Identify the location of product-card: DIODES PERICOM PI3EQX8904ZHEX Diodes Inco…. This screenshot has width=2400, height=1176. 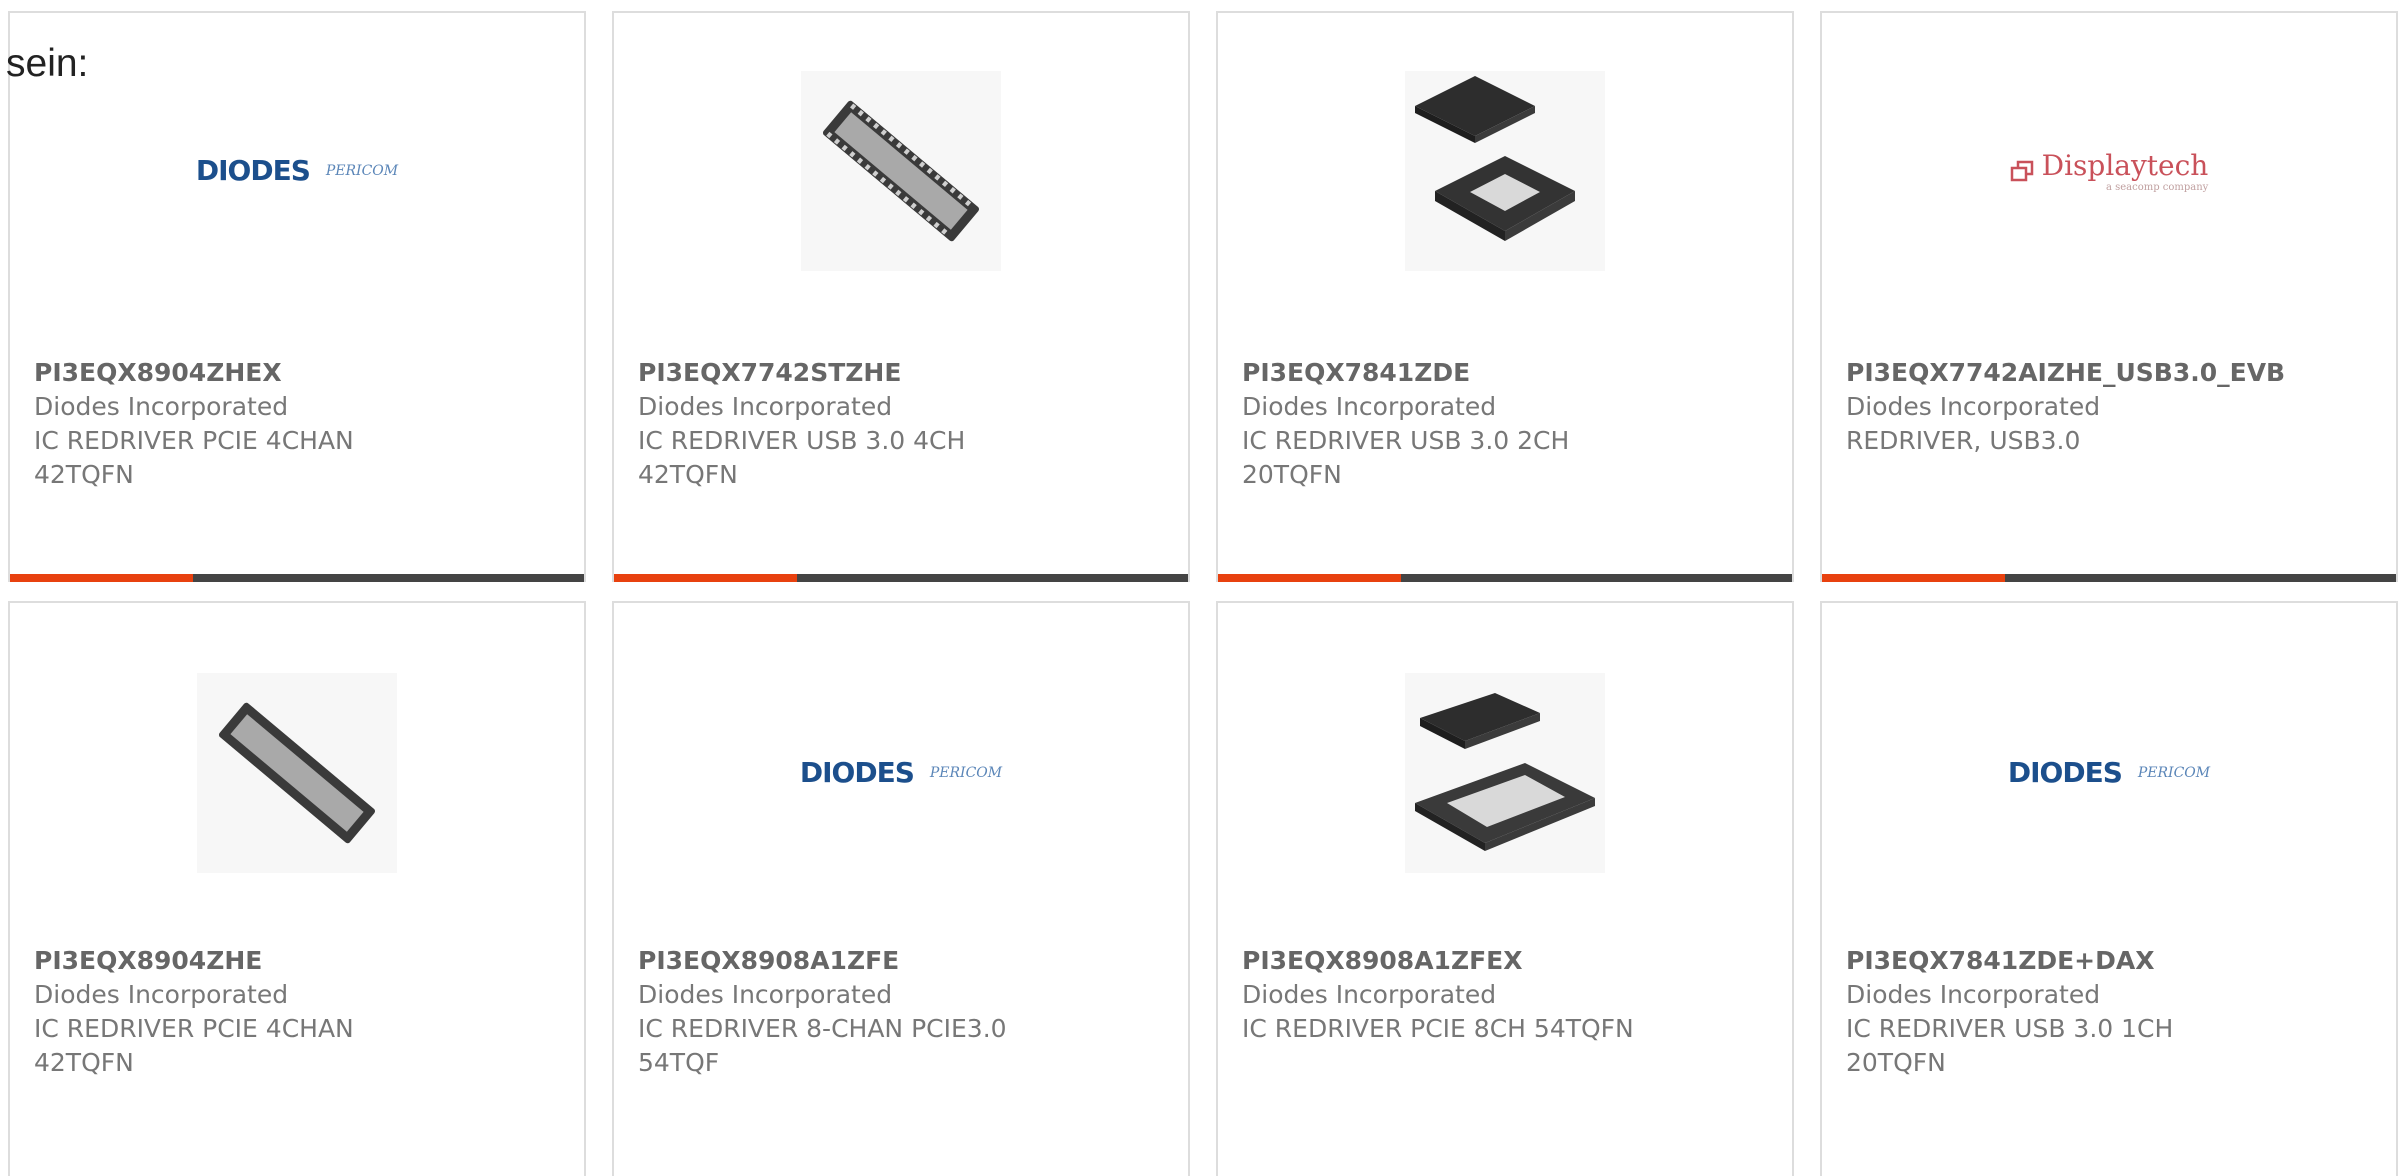
(297, 296).